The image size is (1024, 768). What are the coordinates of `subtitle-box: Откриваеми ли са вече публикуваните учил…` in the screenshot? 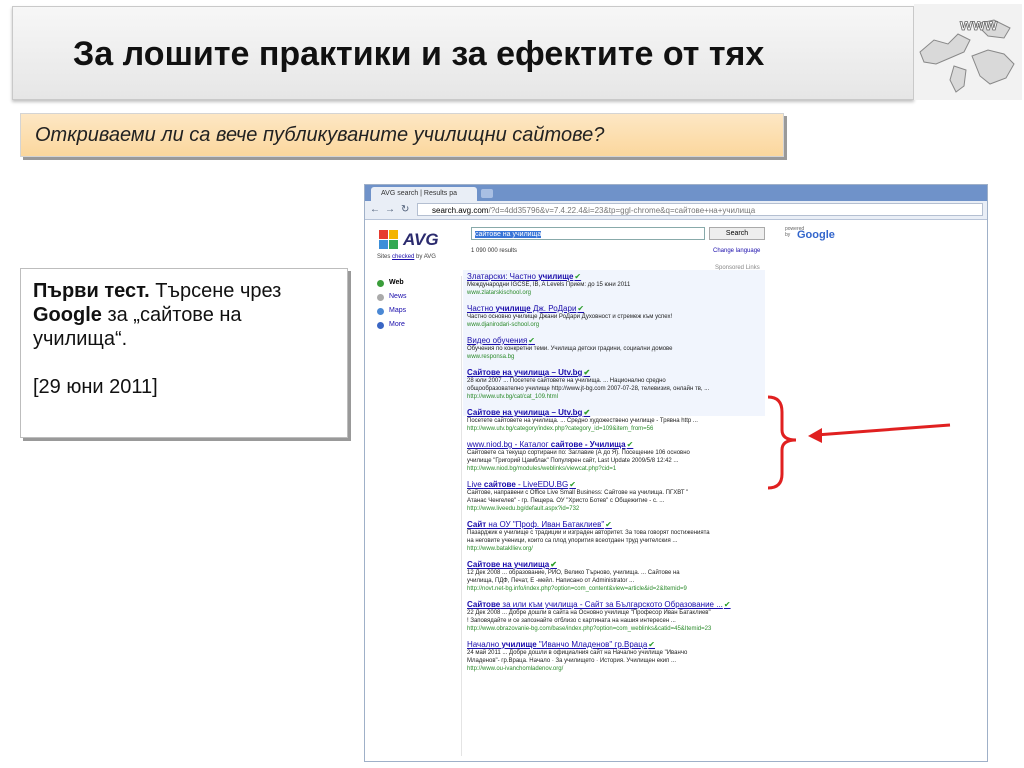 It's located at (402, 135).